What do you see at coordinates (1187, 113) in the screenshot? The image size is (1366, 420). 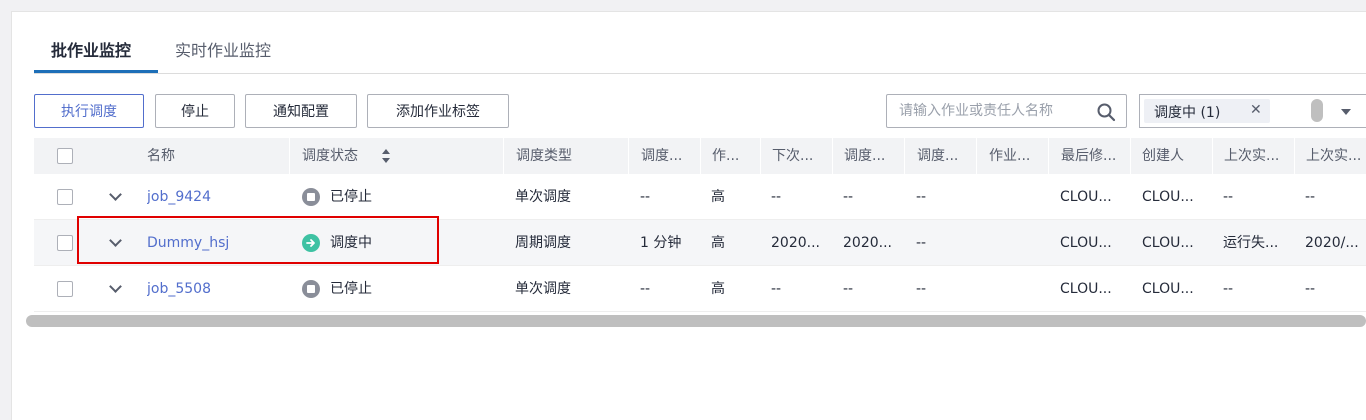 I see `filter-tag-label: 调度中 (1)` at bounding box center [1187, 113].